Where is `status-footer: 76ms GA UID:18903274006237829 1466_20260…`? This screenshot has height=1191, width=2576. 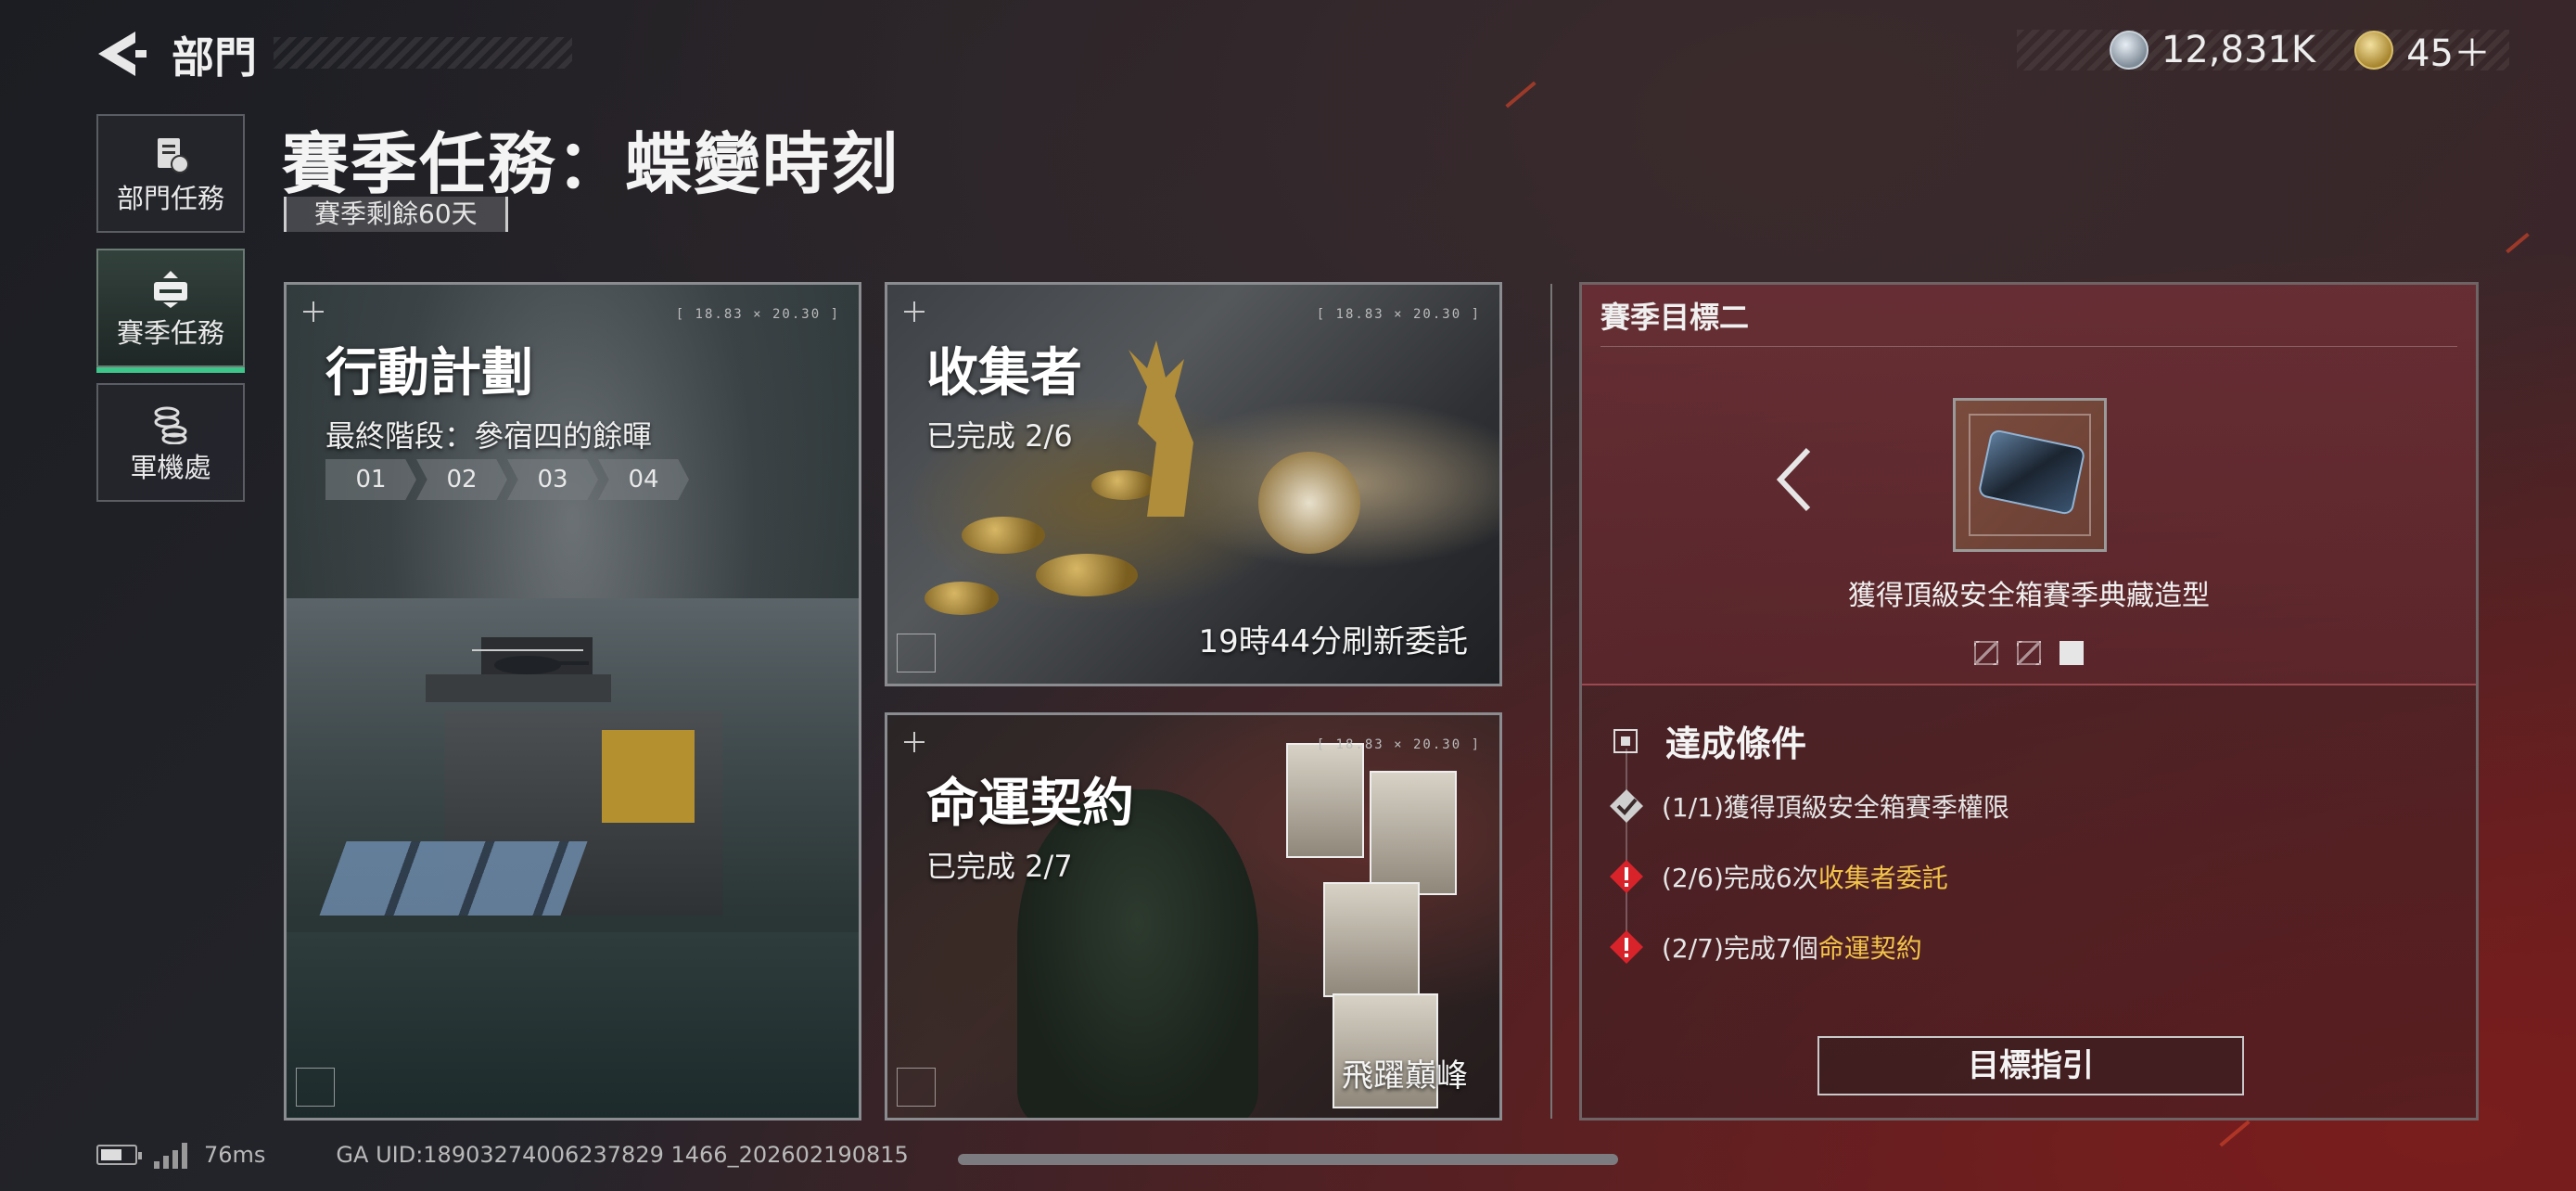 status-footer: 76ms GA UID:18903274006237829 1466_20260… is located at coordinates (502, 1155).